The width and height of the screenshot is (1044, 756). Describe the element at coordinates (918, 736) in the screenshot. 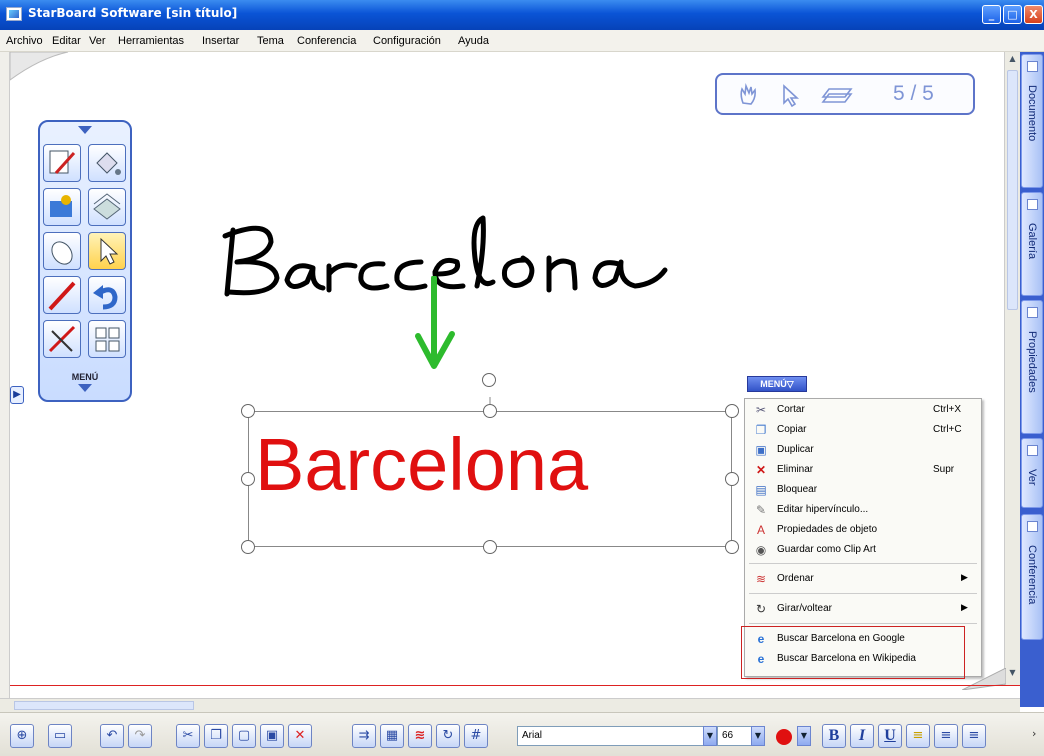

I see `align-left-button: ≡` at that location.